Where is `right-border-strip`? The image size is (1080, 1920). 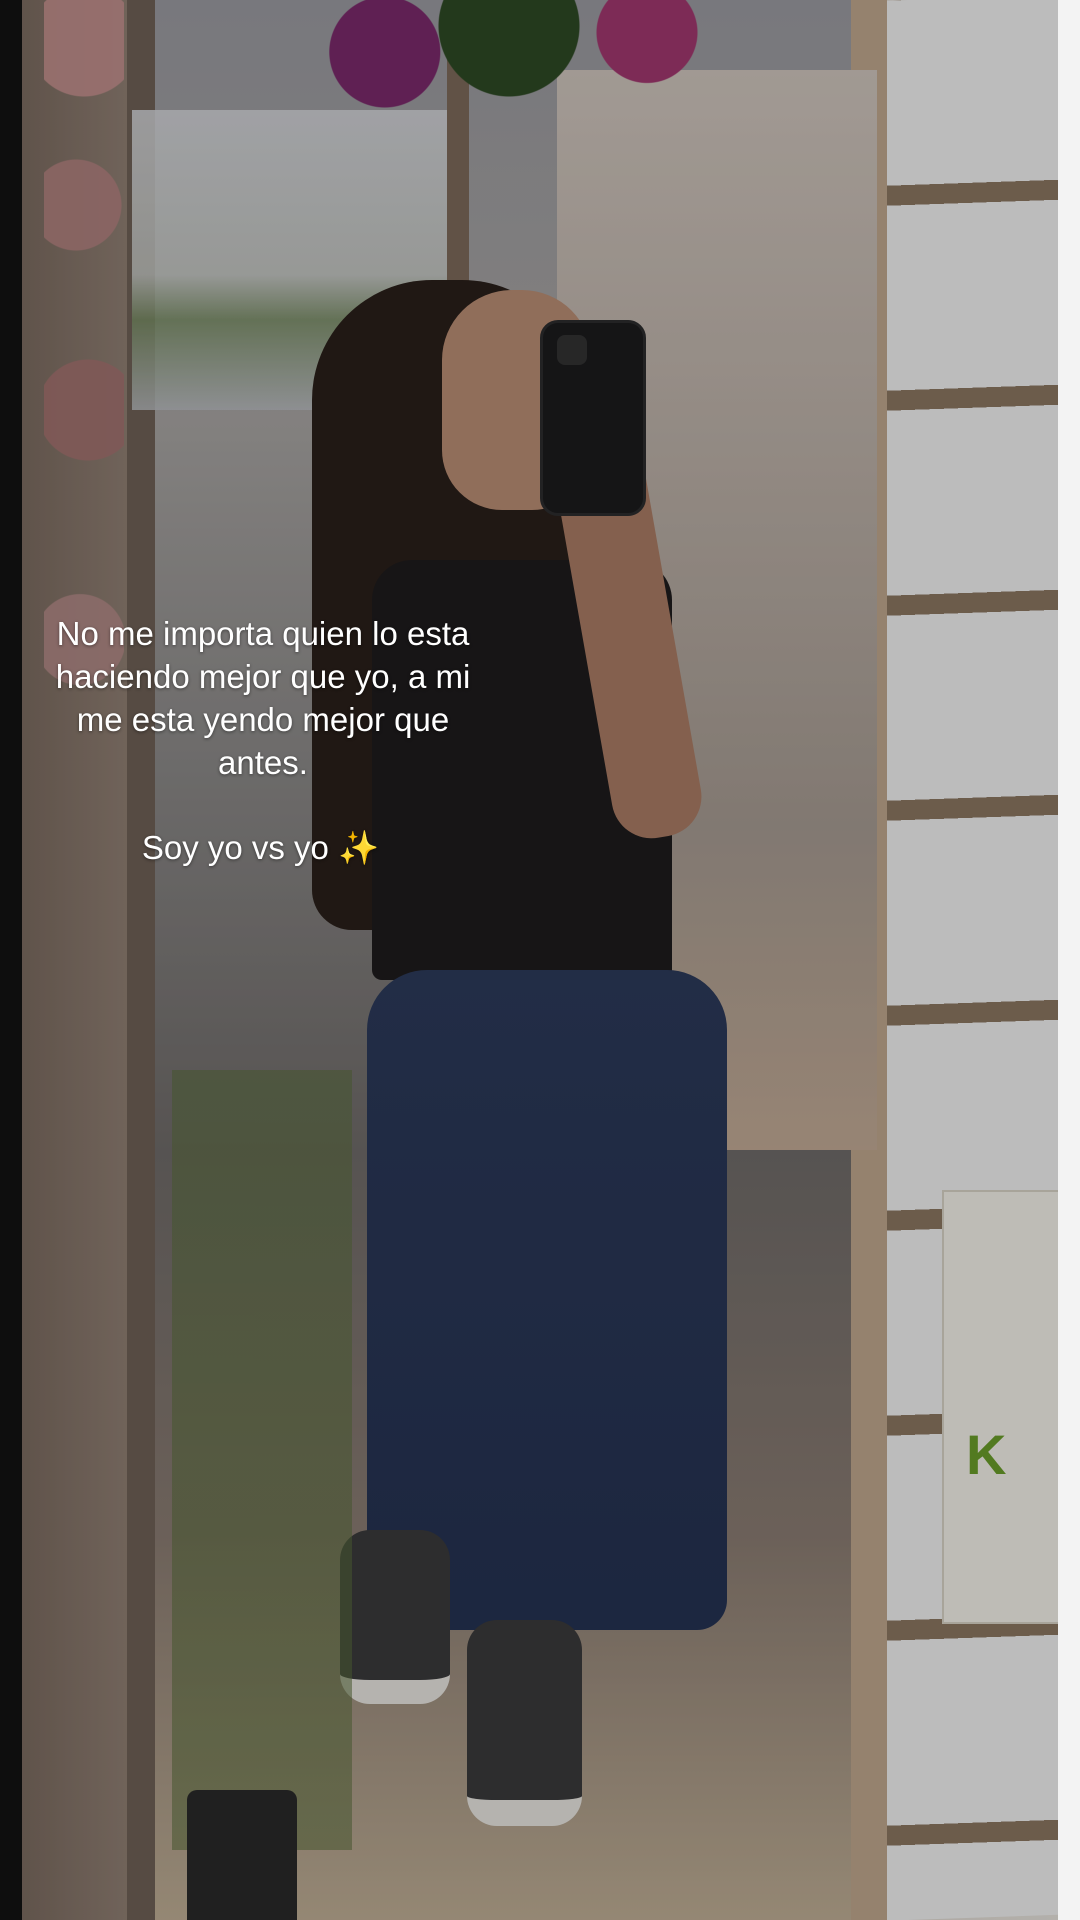
right-border-strip is located at coordinates (1069, 960).